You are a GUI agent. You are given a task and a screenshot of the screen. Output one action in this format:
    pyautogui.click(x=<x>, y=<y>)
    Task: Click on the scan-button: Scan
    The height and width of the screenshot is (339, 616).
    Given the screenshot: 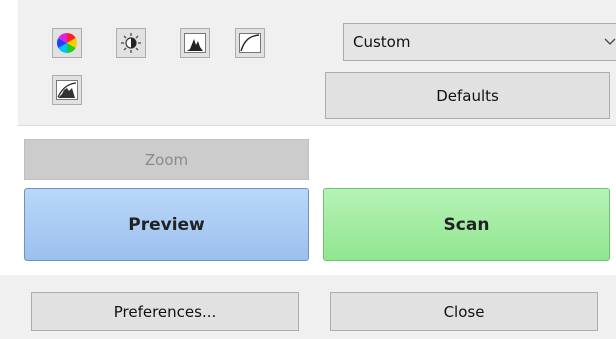 What is the action you would take?
    pyautogui.click(x=466, y=224)
    